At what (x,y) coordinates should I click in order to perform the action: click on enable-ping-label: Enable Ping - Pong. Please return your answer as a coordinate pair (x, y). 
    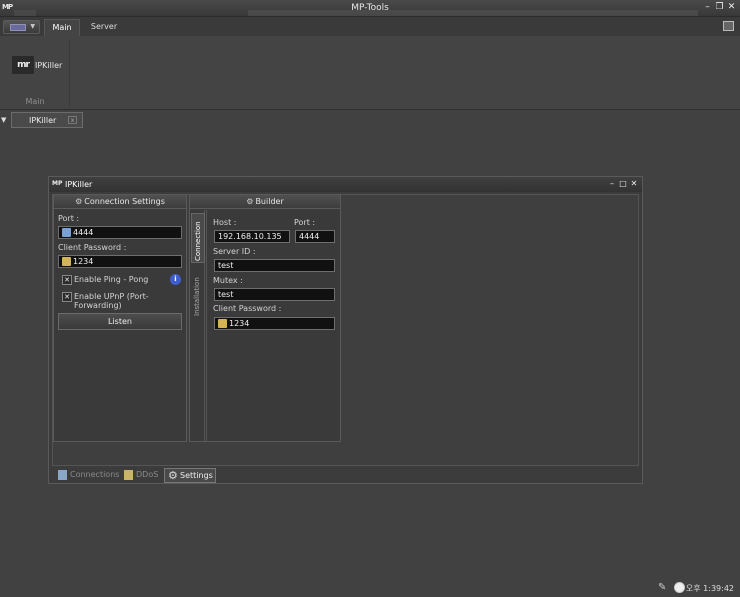
    Looking at the image, I should click on (111, 279).